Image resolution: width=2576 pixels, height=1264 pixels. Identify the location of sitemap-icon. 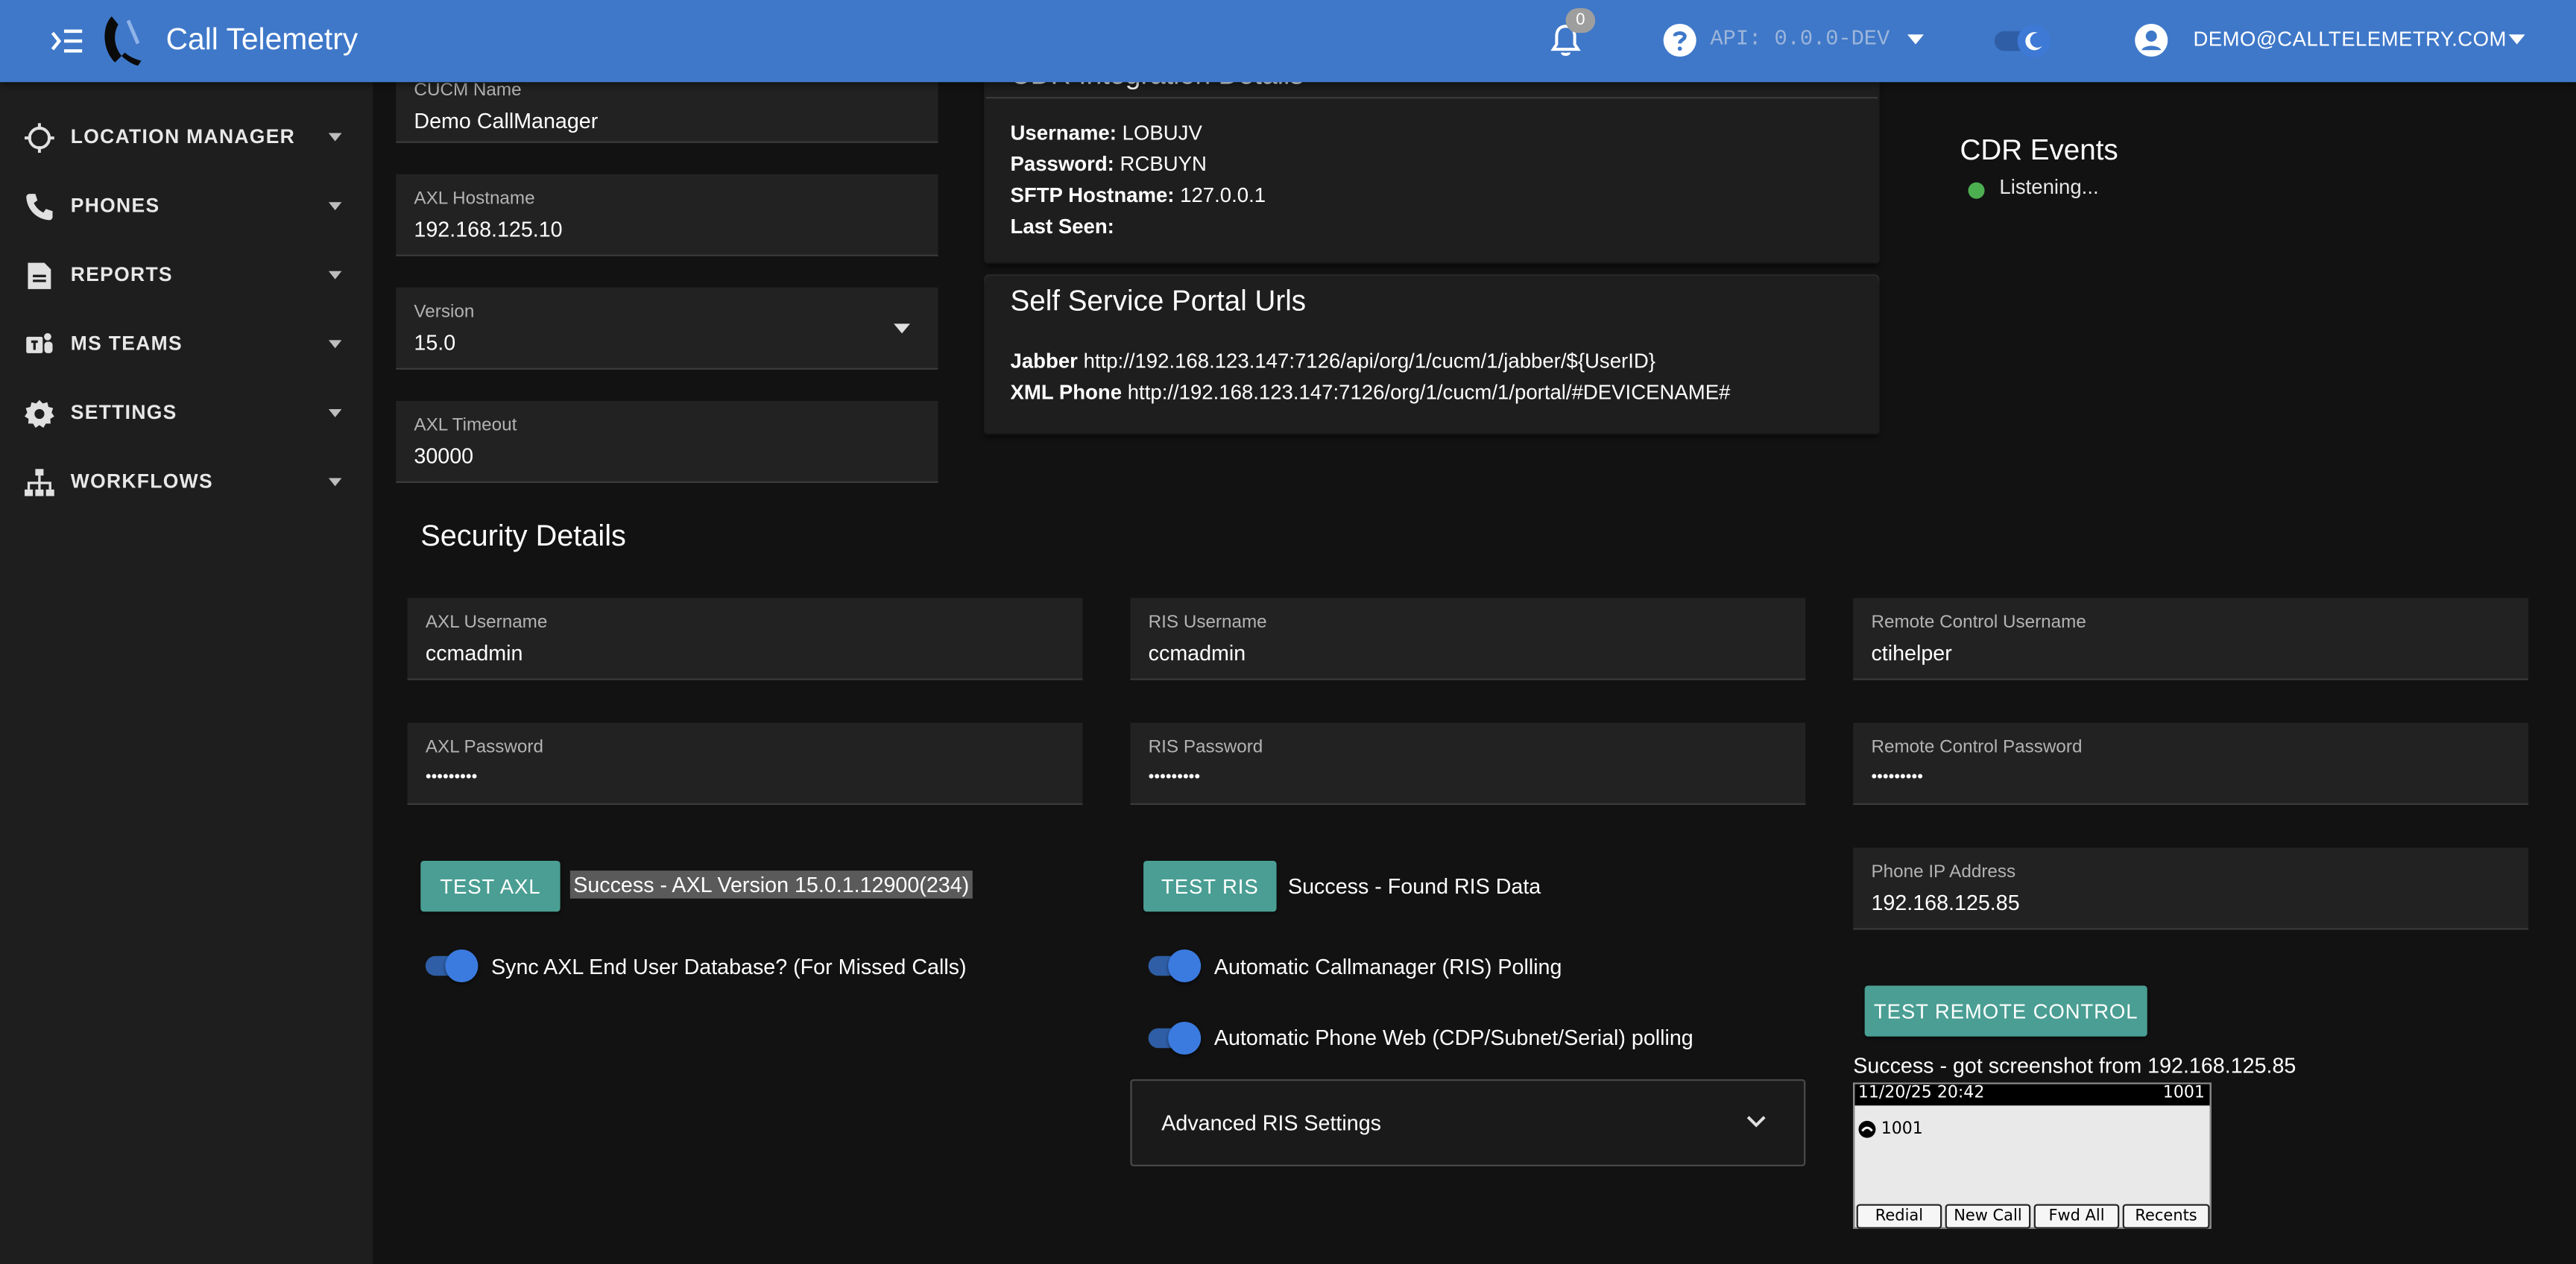
(39, 482).